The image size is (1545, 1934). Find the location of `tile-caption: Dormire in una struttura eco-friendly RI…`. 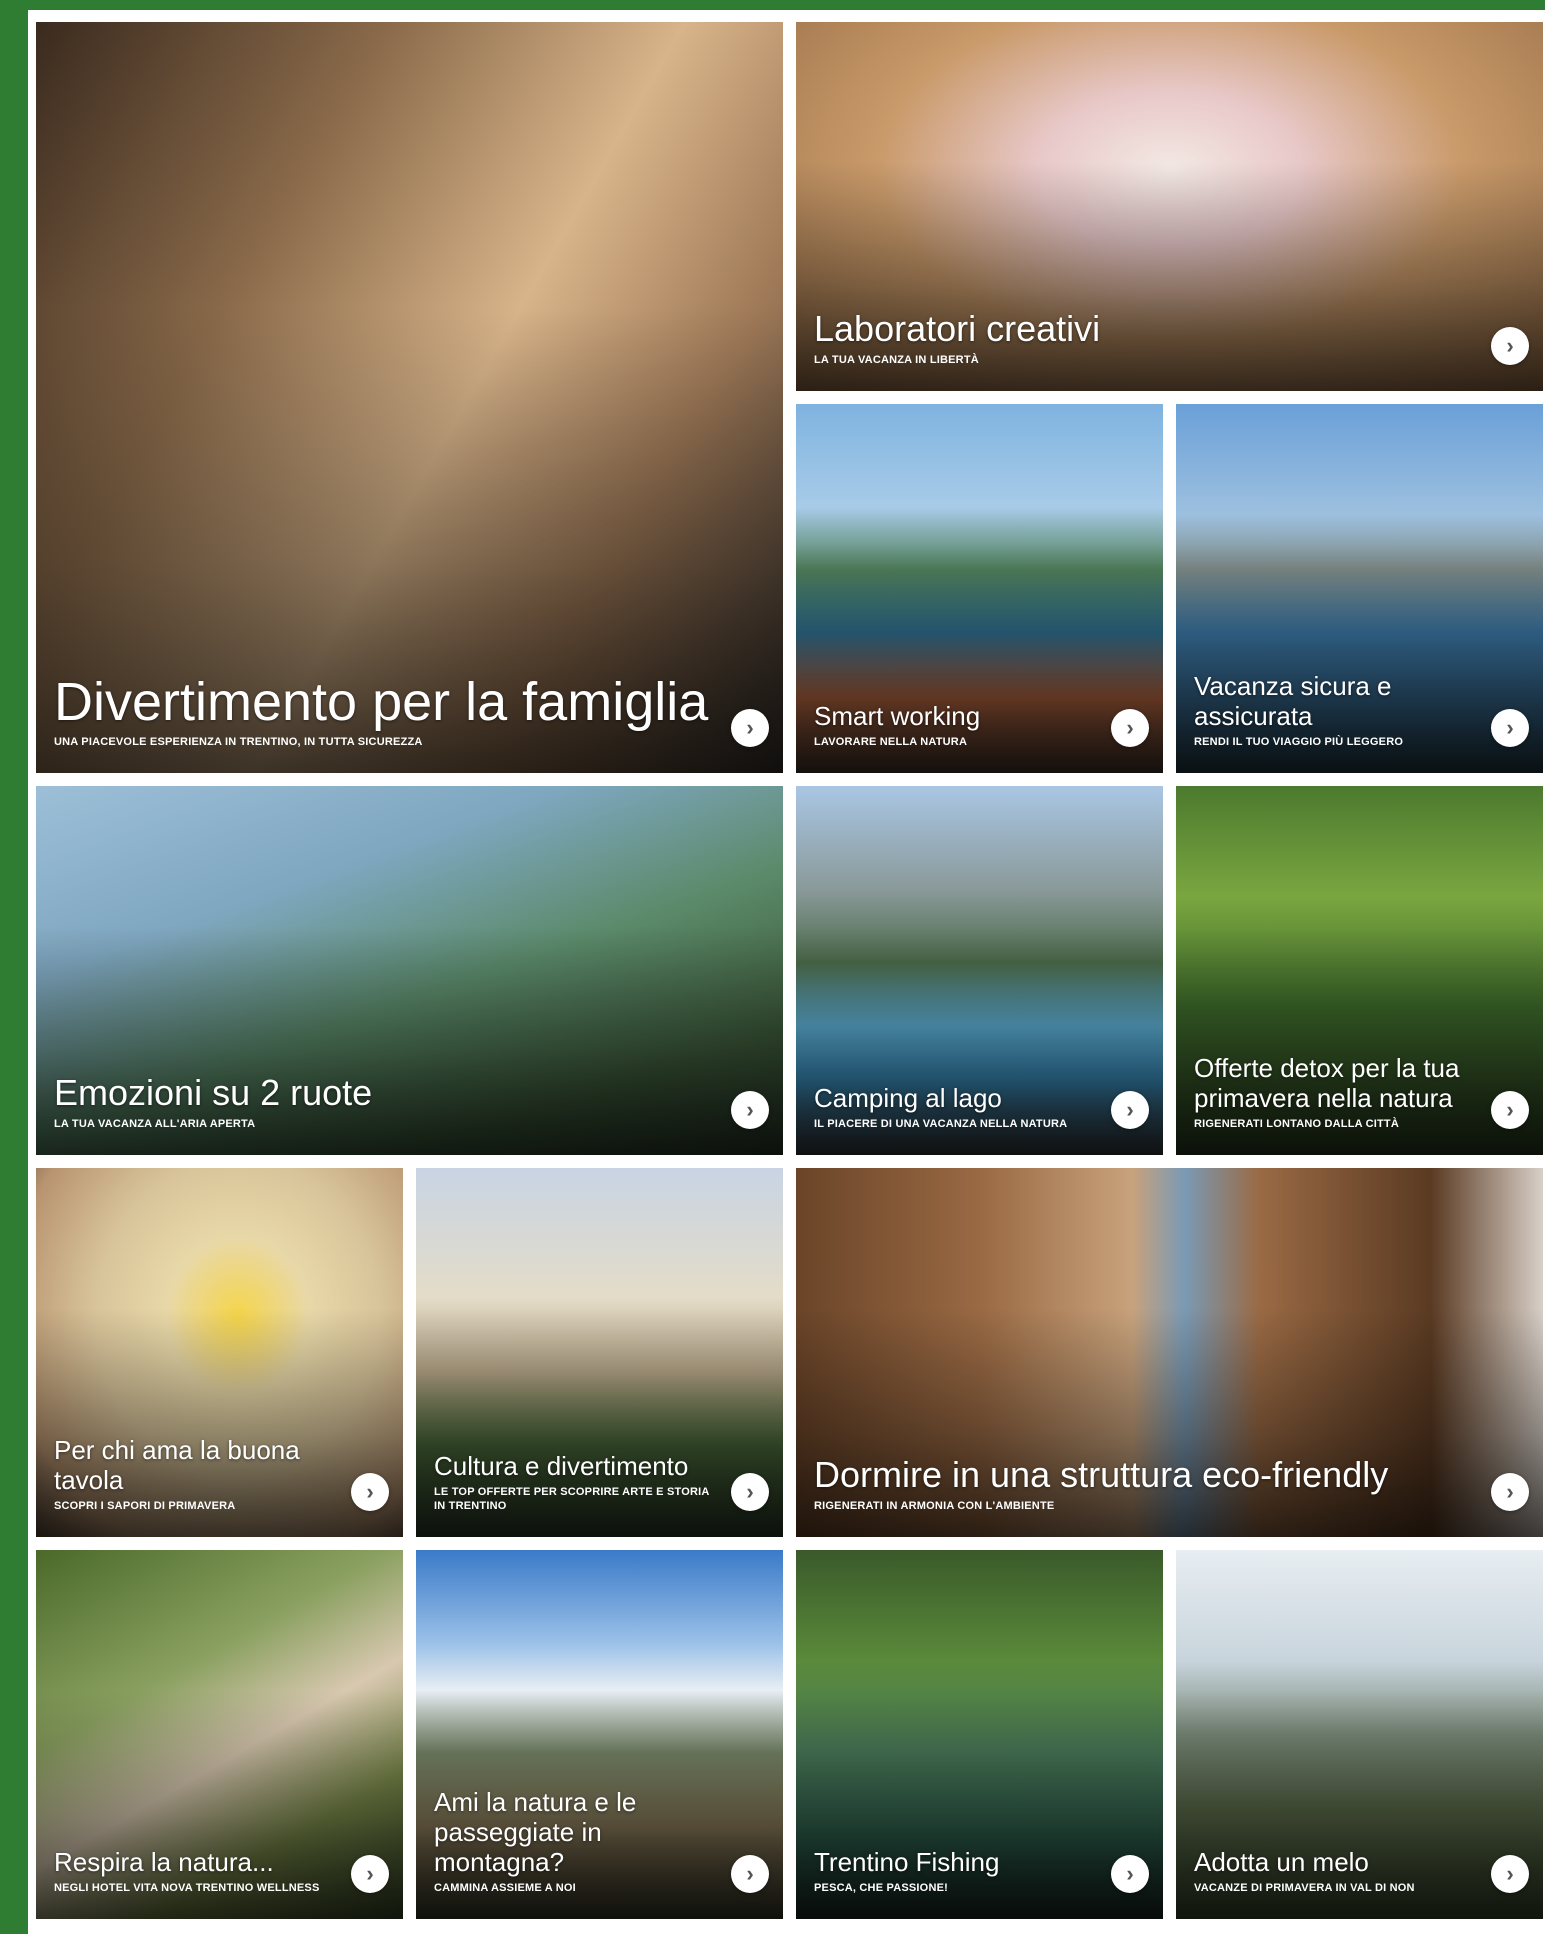

tile-caption: Dormire in una struttura eco-friendly RI… is located at coordinates (1143, 1484).